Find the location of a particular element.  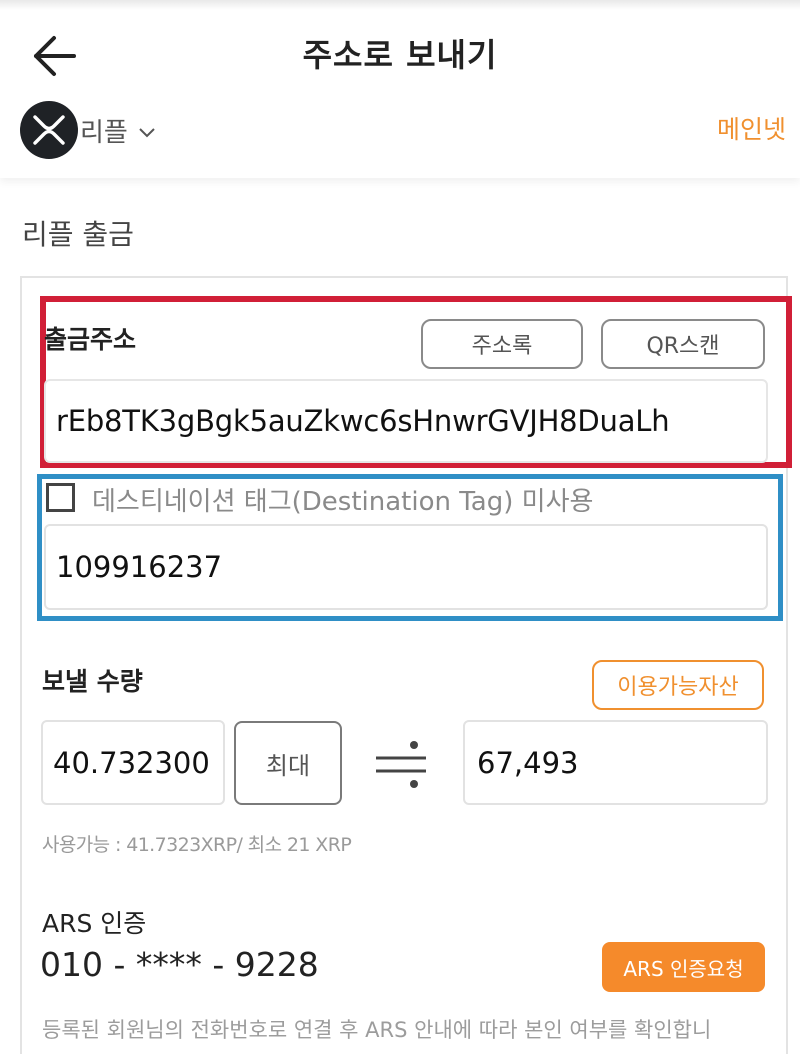

status-bar-shade is located at coordinates (400, 5).